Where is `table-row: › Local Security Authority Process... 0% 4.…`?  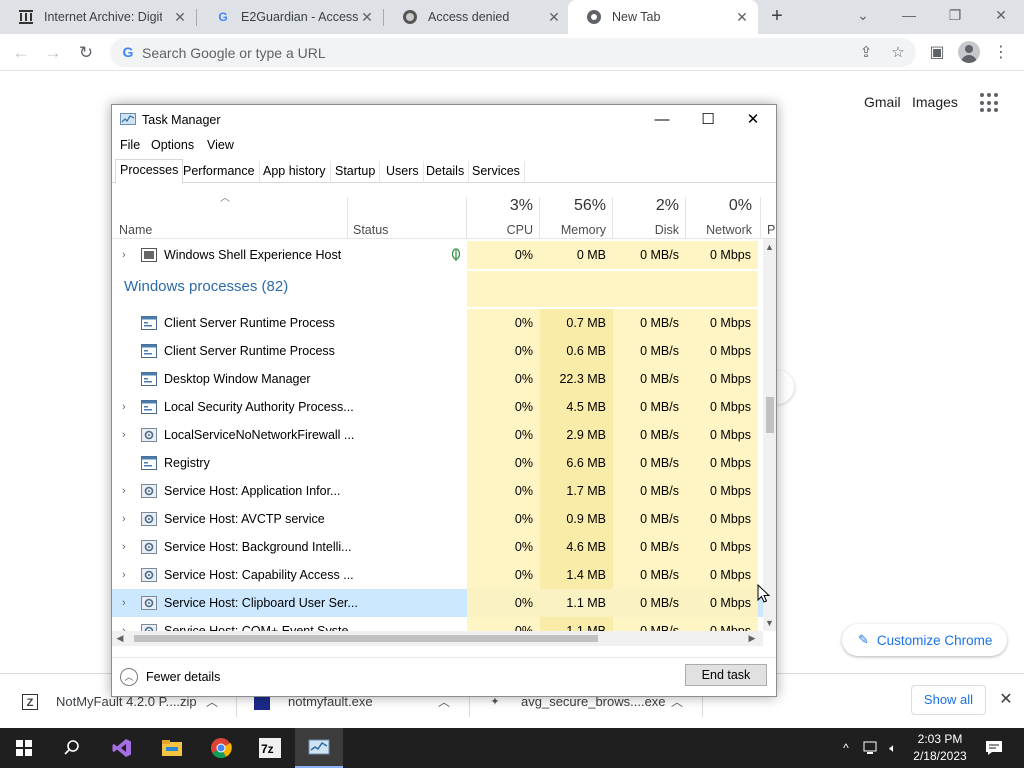 table-row: › Local Security Authority Process... 0% 4.… is located at coordinates (437, 407).